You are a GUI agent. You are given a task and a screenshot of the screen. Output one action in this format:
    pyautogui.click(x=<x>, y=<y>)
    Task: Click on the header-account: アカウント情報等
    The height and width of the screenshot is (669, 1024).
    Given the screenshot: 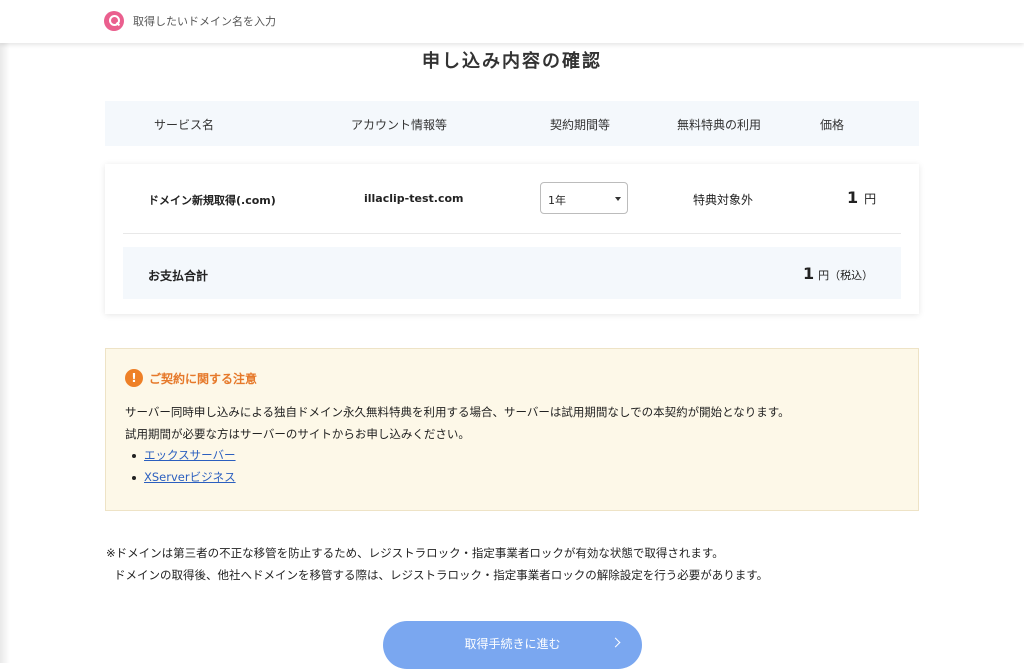 What is the action you would take?
    pyautogui.click(x=399, y=125)
    